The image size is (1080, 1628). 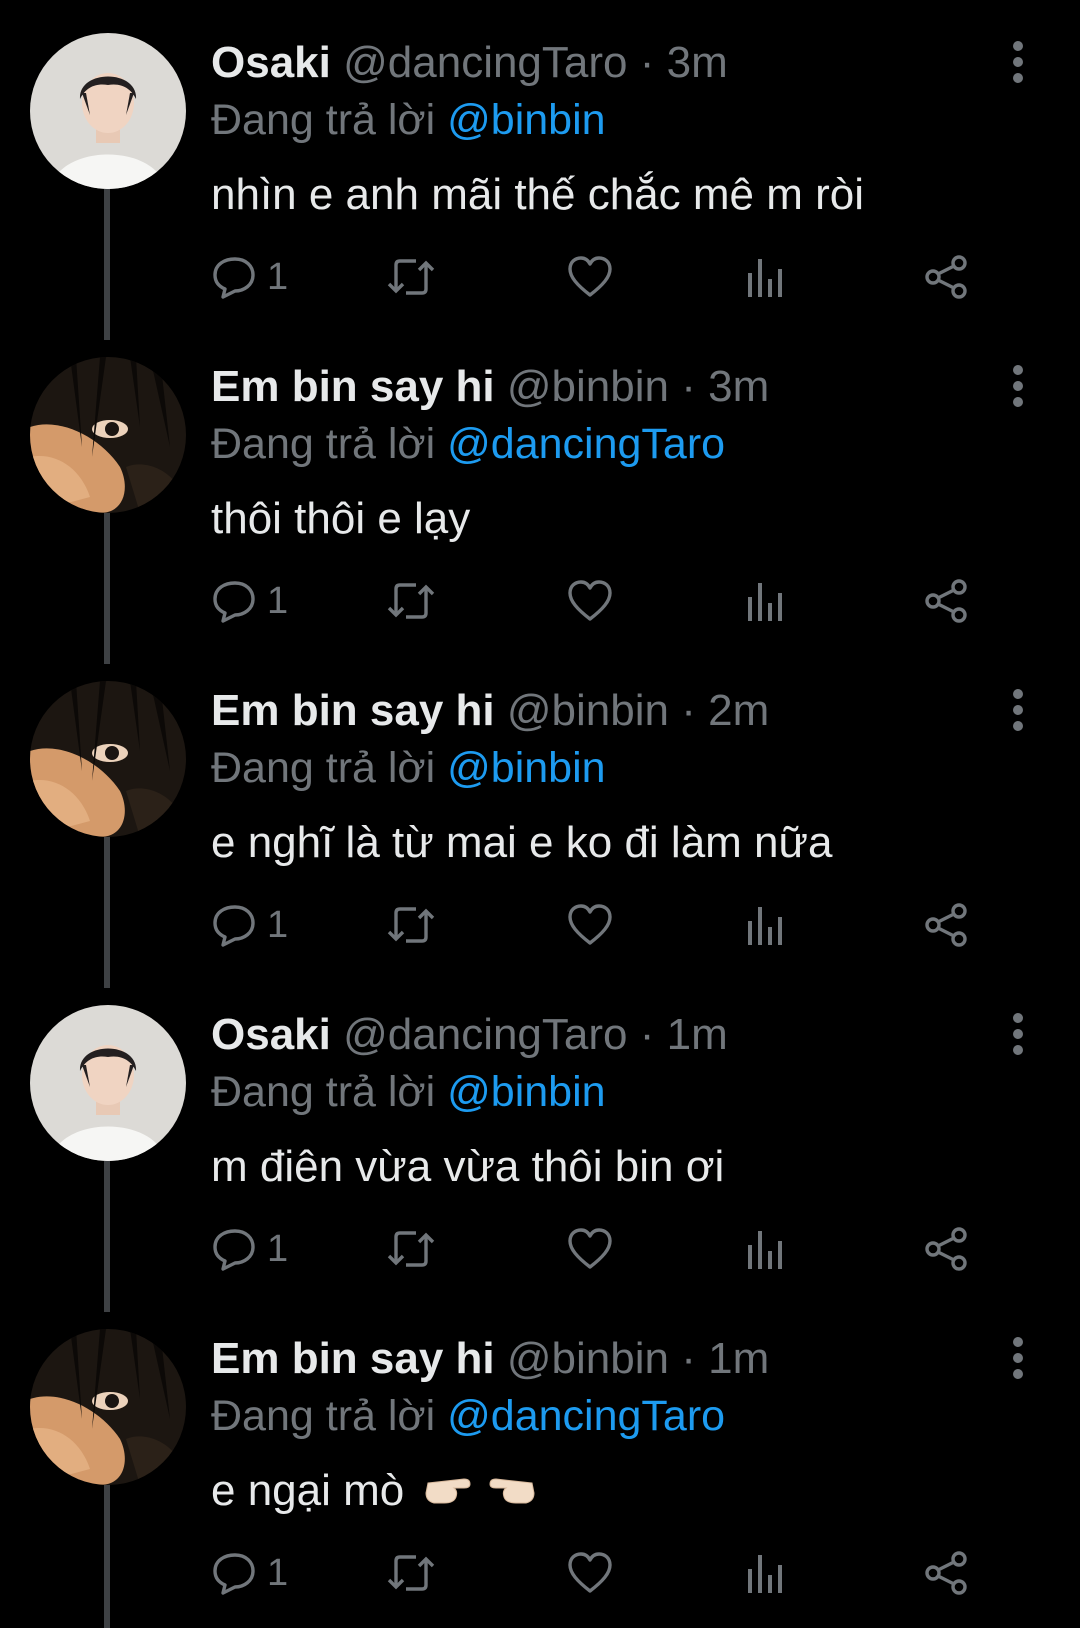 I want to click on tweet-text: m điên vừa vừa thôi bin ơi, so click(x=468, y=1166).